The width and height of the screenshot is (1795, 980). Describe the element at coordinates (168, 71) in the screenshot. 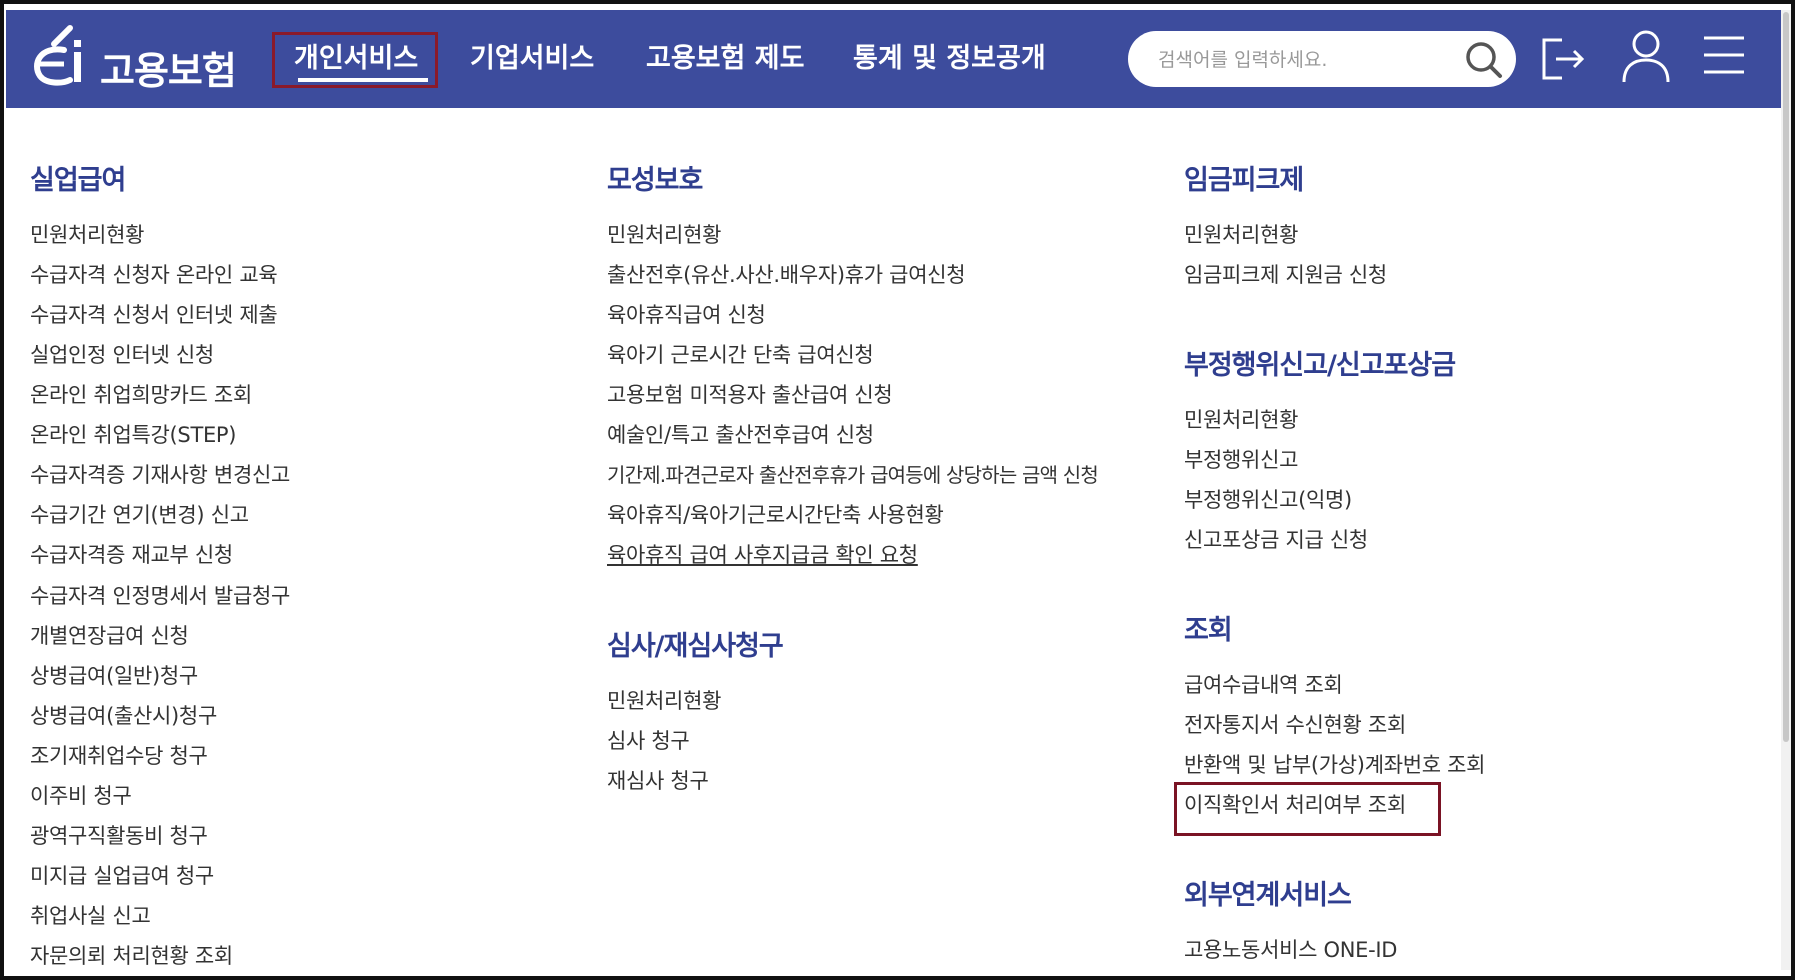

I see `logo-text: 고용보험` at that location.